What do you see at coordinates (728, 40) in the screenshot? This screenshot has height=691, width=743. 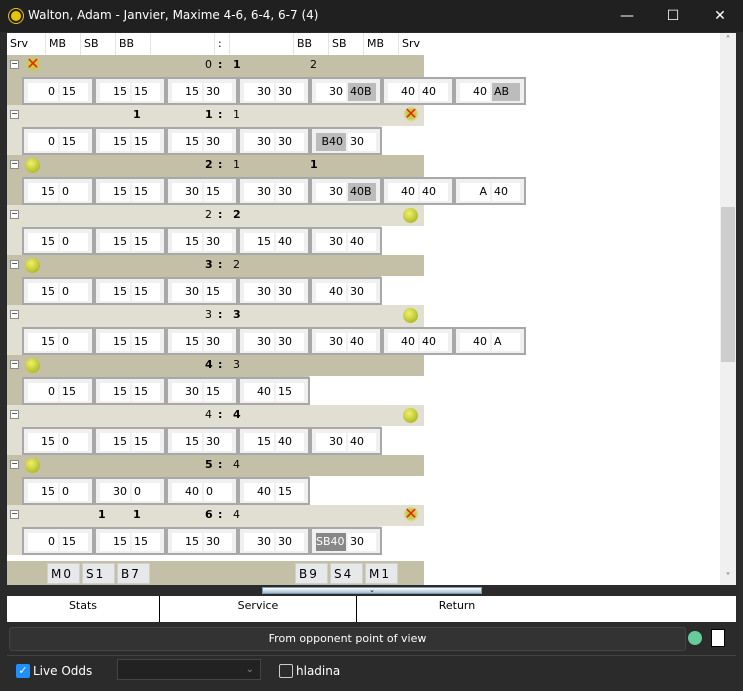 I see `scroll-up-icon: ˄` at bounding box center [728, 40].